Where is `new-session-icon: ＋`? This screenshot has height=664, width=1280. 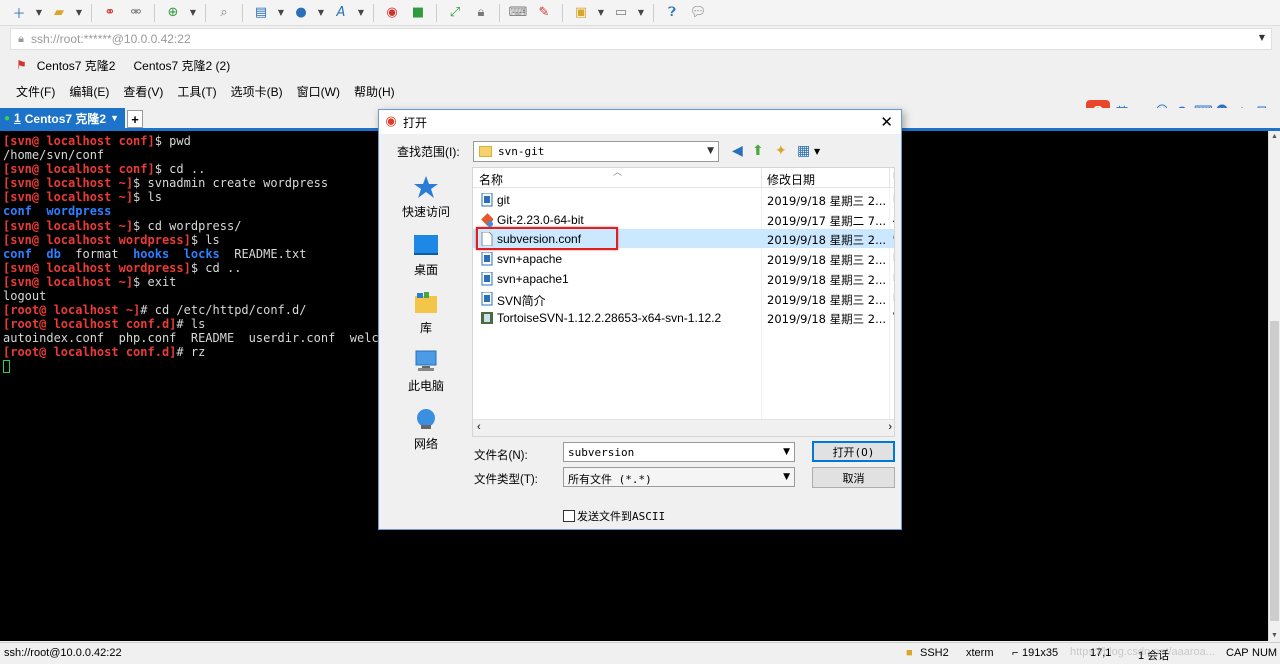 new-session-icon: ＋ is located at coordinates (19, 13).